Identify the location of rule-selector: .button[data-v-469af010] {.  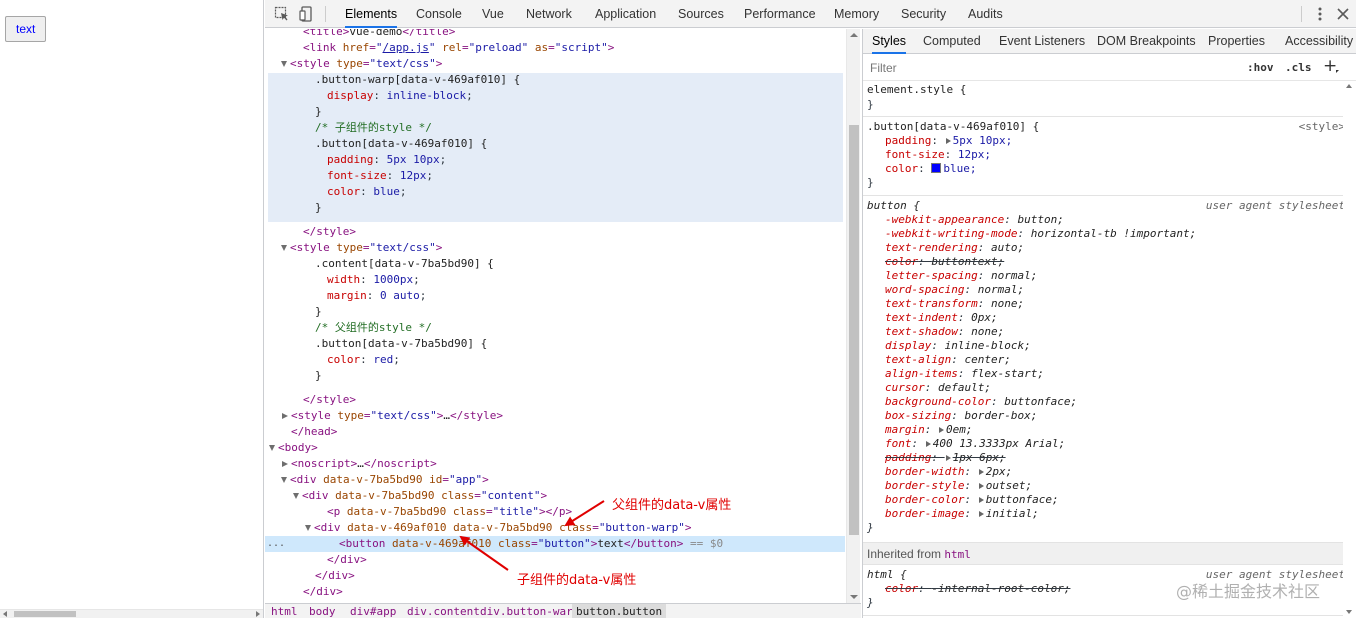
(953, 127).